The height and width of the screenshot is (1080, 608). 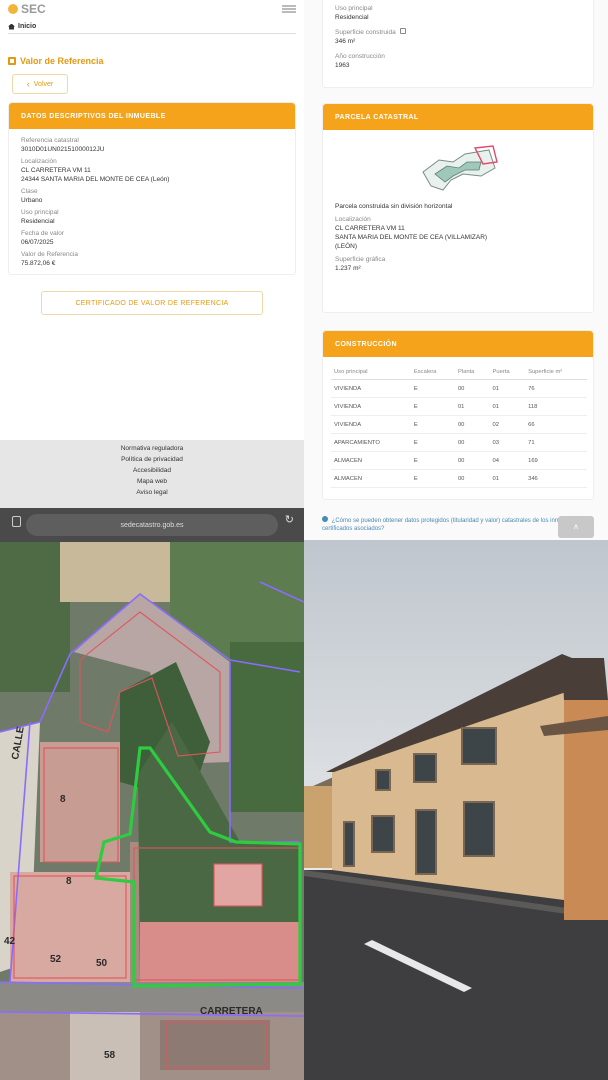 What do you see at coordinates (63, 799) in the screenshot?
I see `map-label-8b: 8` at bounding box center [63, 799].